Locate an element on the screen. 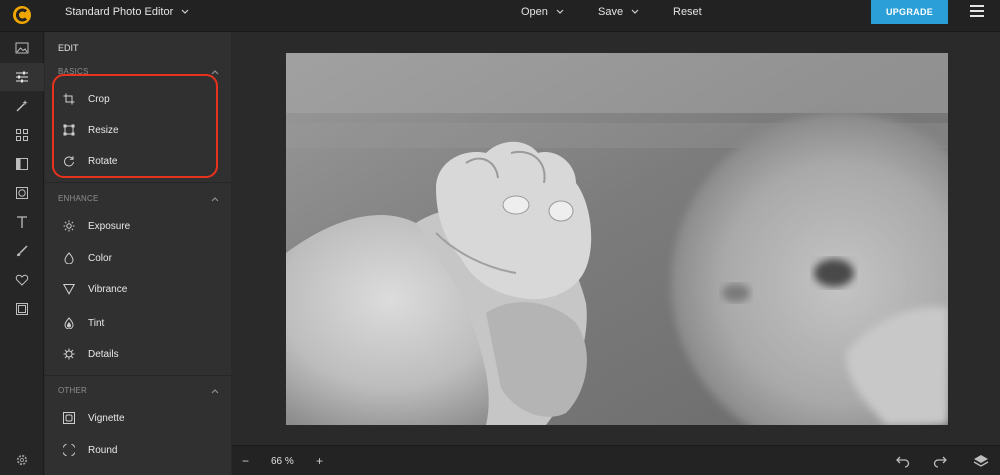 The height and width of the screenshot is (475, 1000). resize-icon is located at coordinates (69, 130).